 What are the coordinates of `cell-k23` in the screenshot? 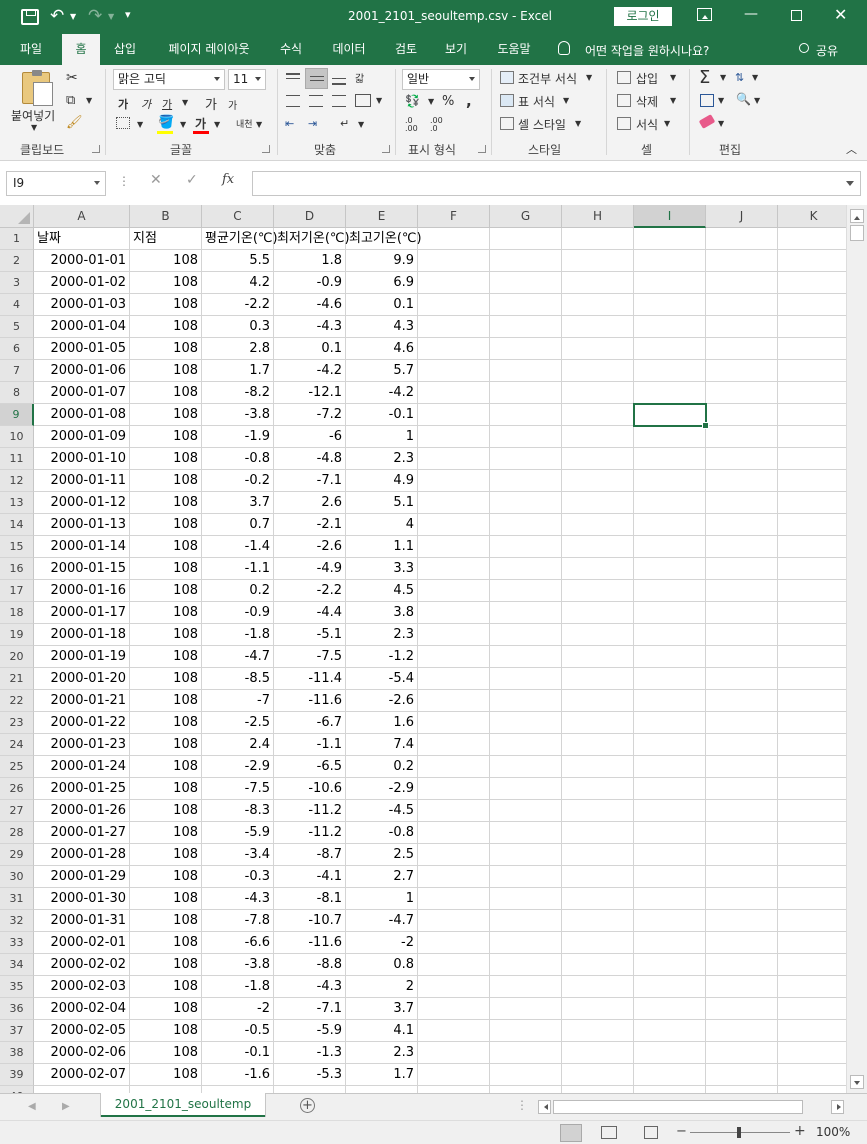 It's located at (812, 723).